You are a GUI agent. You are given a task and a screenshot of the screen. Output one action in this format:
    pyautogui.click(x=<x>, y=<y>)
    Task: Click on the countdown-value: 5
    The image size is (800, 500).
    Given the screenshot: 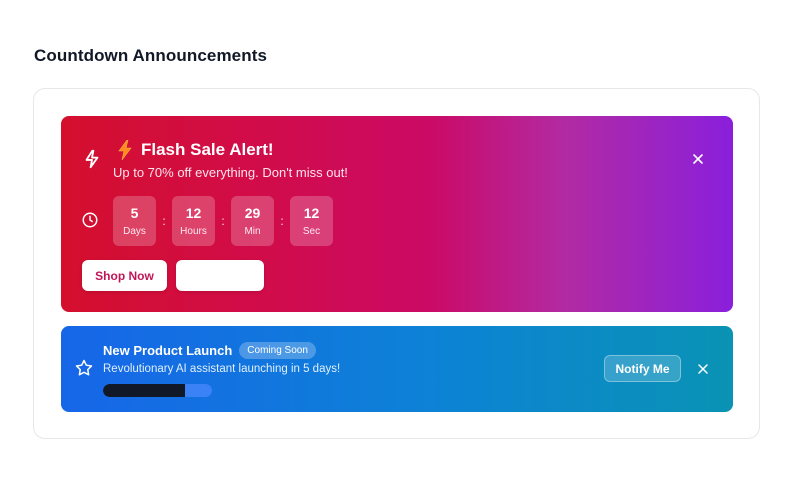 What is the action you would take?
    pyautogui.click(x=134, y=213)
    